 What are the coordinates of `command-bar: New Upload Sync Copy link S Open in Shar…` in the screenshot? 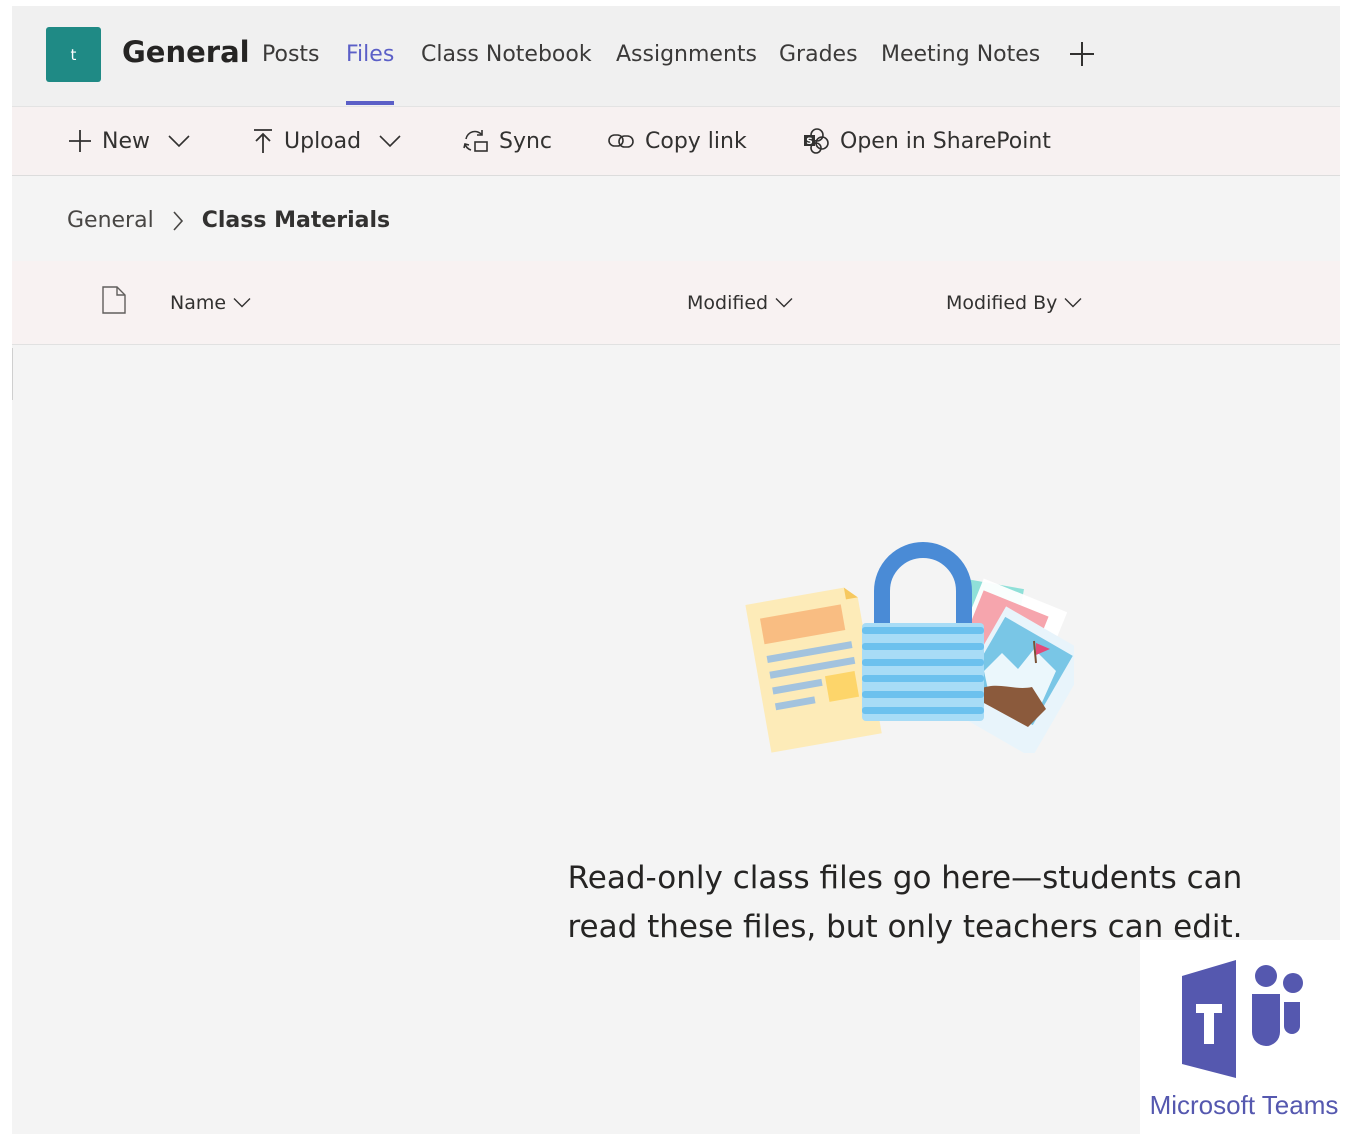 It's located at (676, 141).